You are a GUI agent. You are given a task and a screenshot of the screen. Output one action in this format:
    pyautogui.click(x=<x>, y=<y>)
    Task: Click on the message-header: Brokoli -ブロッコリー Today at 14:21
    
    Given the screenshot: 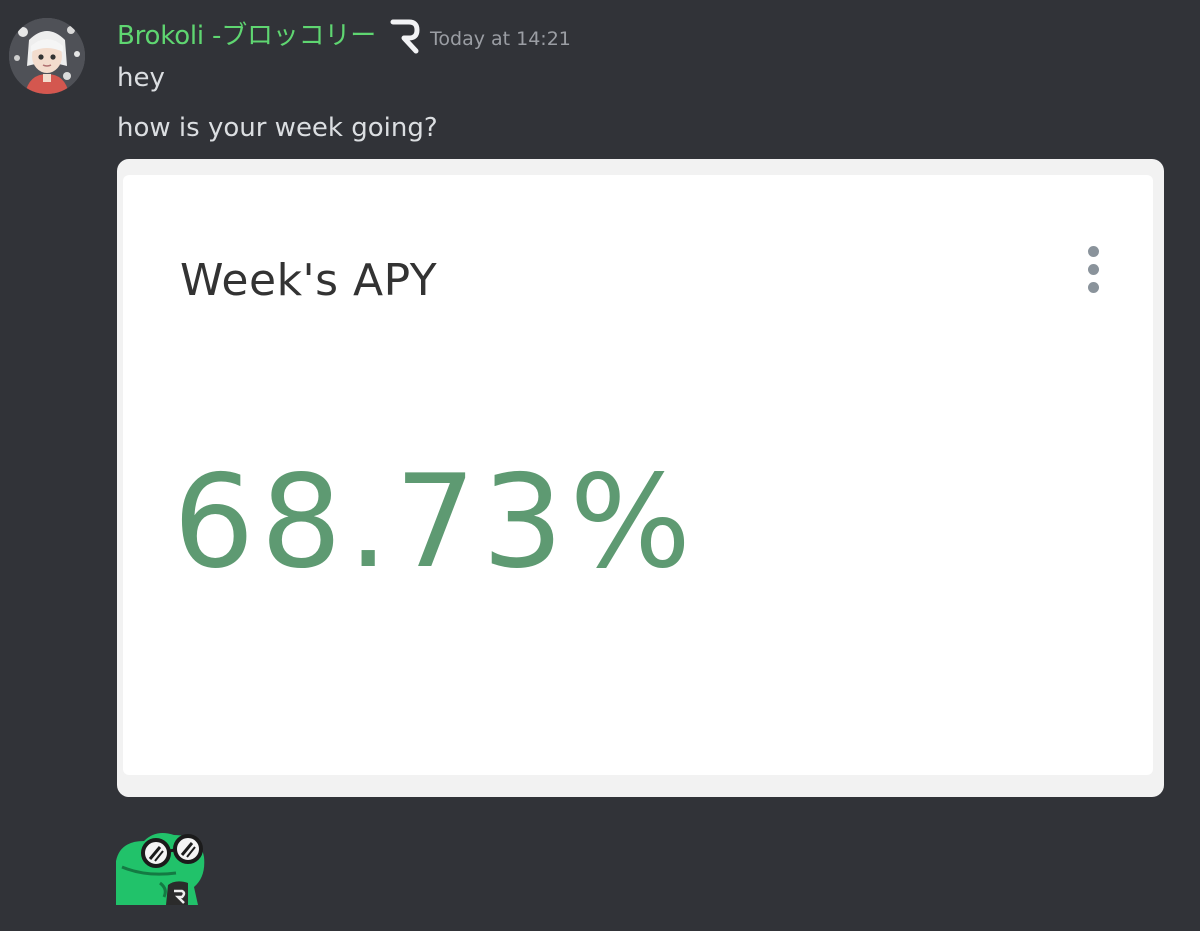 What is the action you would take?
    pyautogui.click(x=344, y=36)
    